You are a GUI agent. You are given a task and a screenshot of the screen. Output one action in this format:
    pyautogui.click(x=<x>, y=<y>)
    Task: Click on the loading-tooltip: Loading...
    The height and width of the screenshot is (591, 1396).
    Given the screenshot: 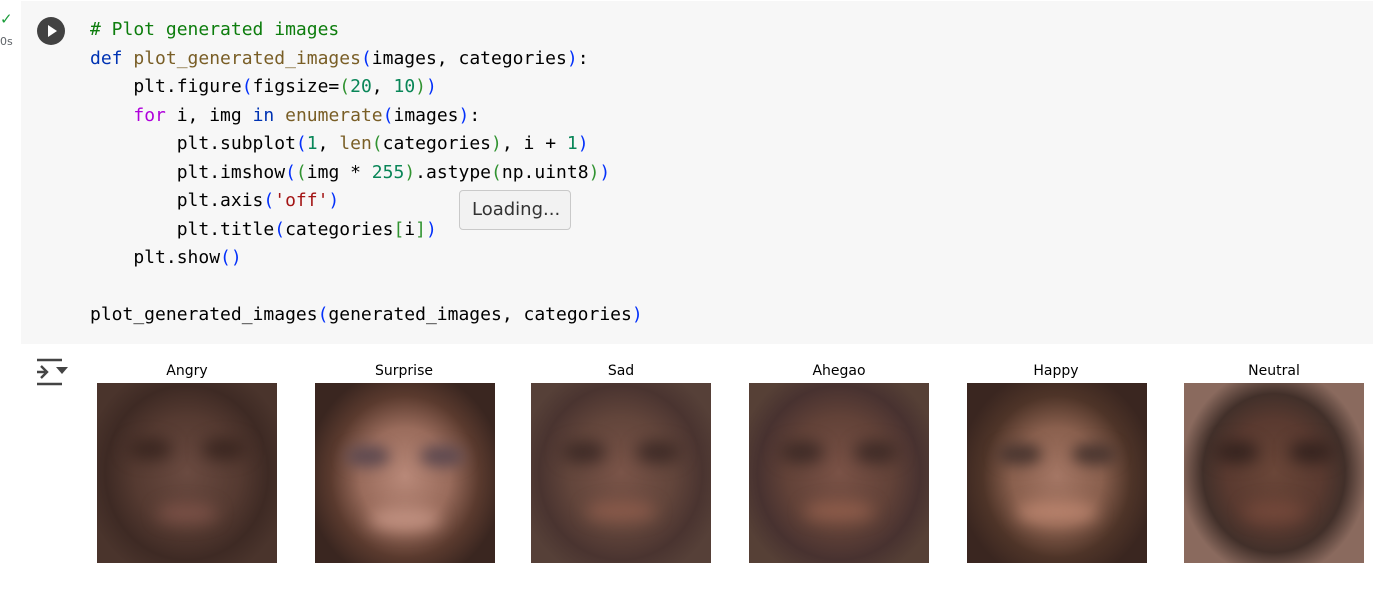 What is the action you would take?
    pyautogui.click(x=515, y=210)
    